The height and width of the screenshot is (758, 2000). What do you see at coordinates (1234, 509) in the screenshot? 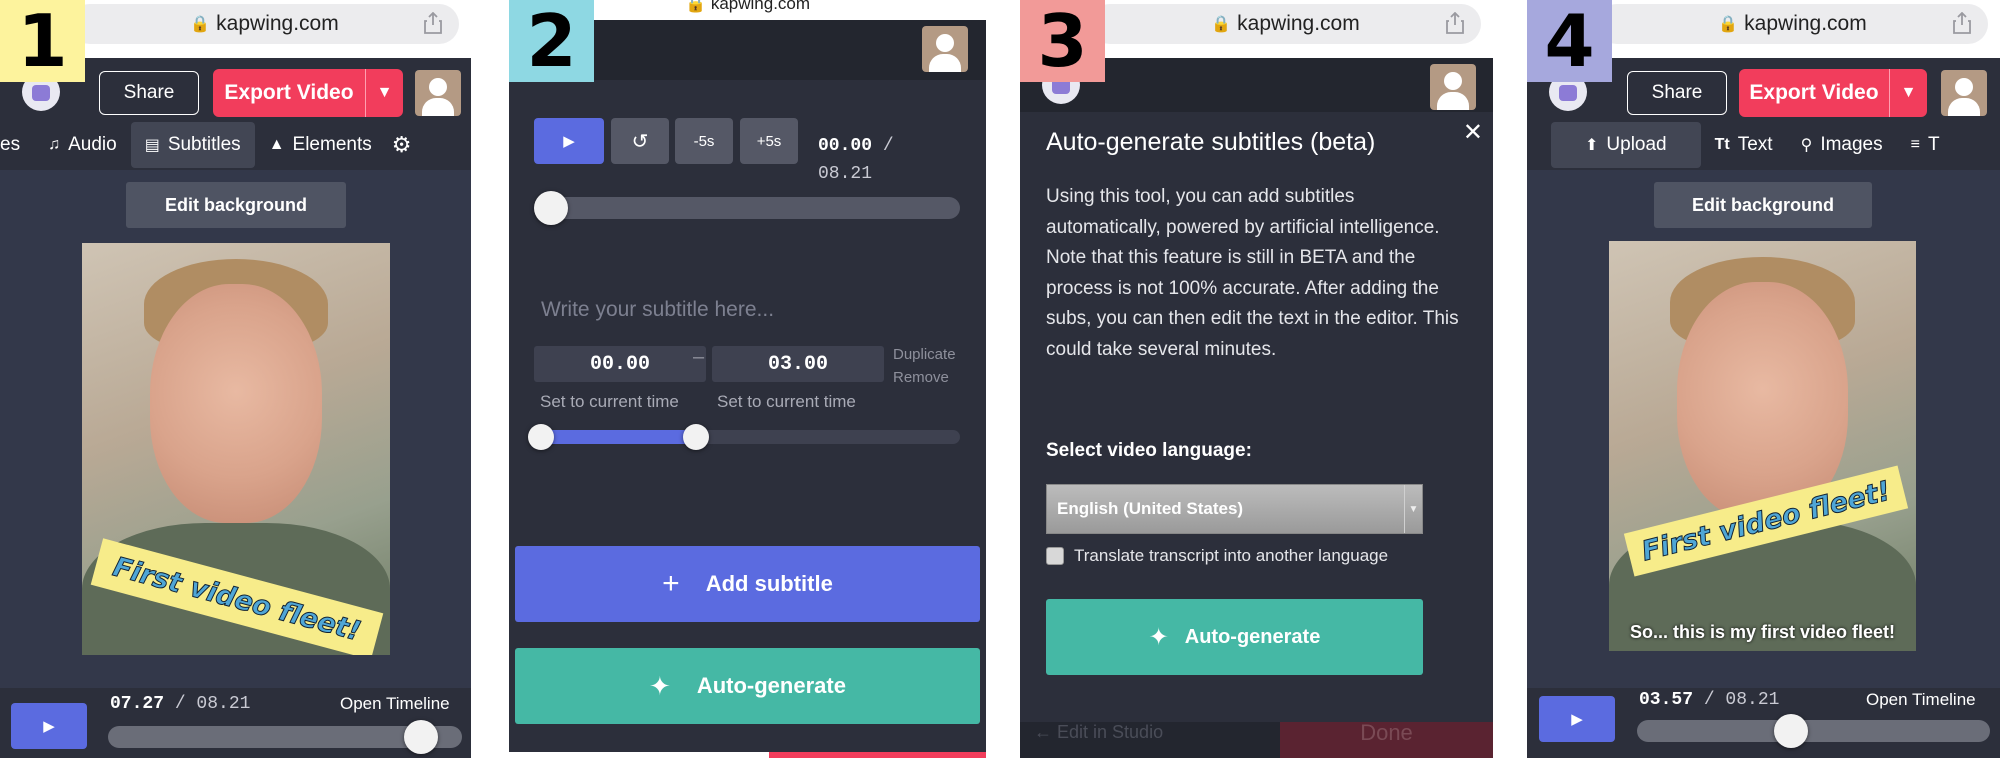
I see `language-select: English (United States) ▼` at bounding box center [1234, 509].